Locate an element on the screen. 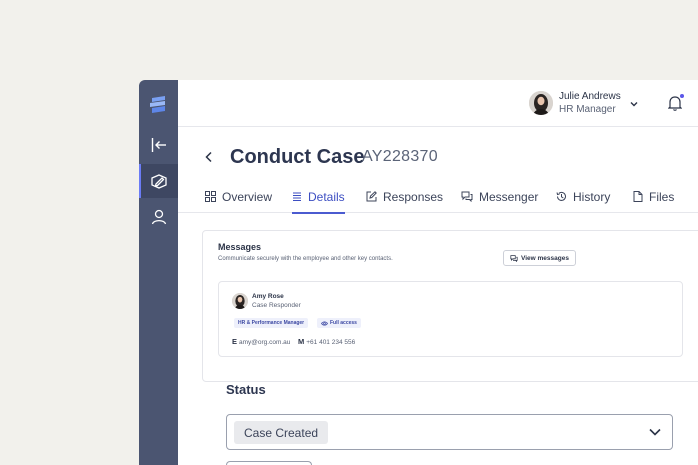 The height and width of the screenshot is (465, 698). tab-overview: Overview is located at coordinates (238, 196).